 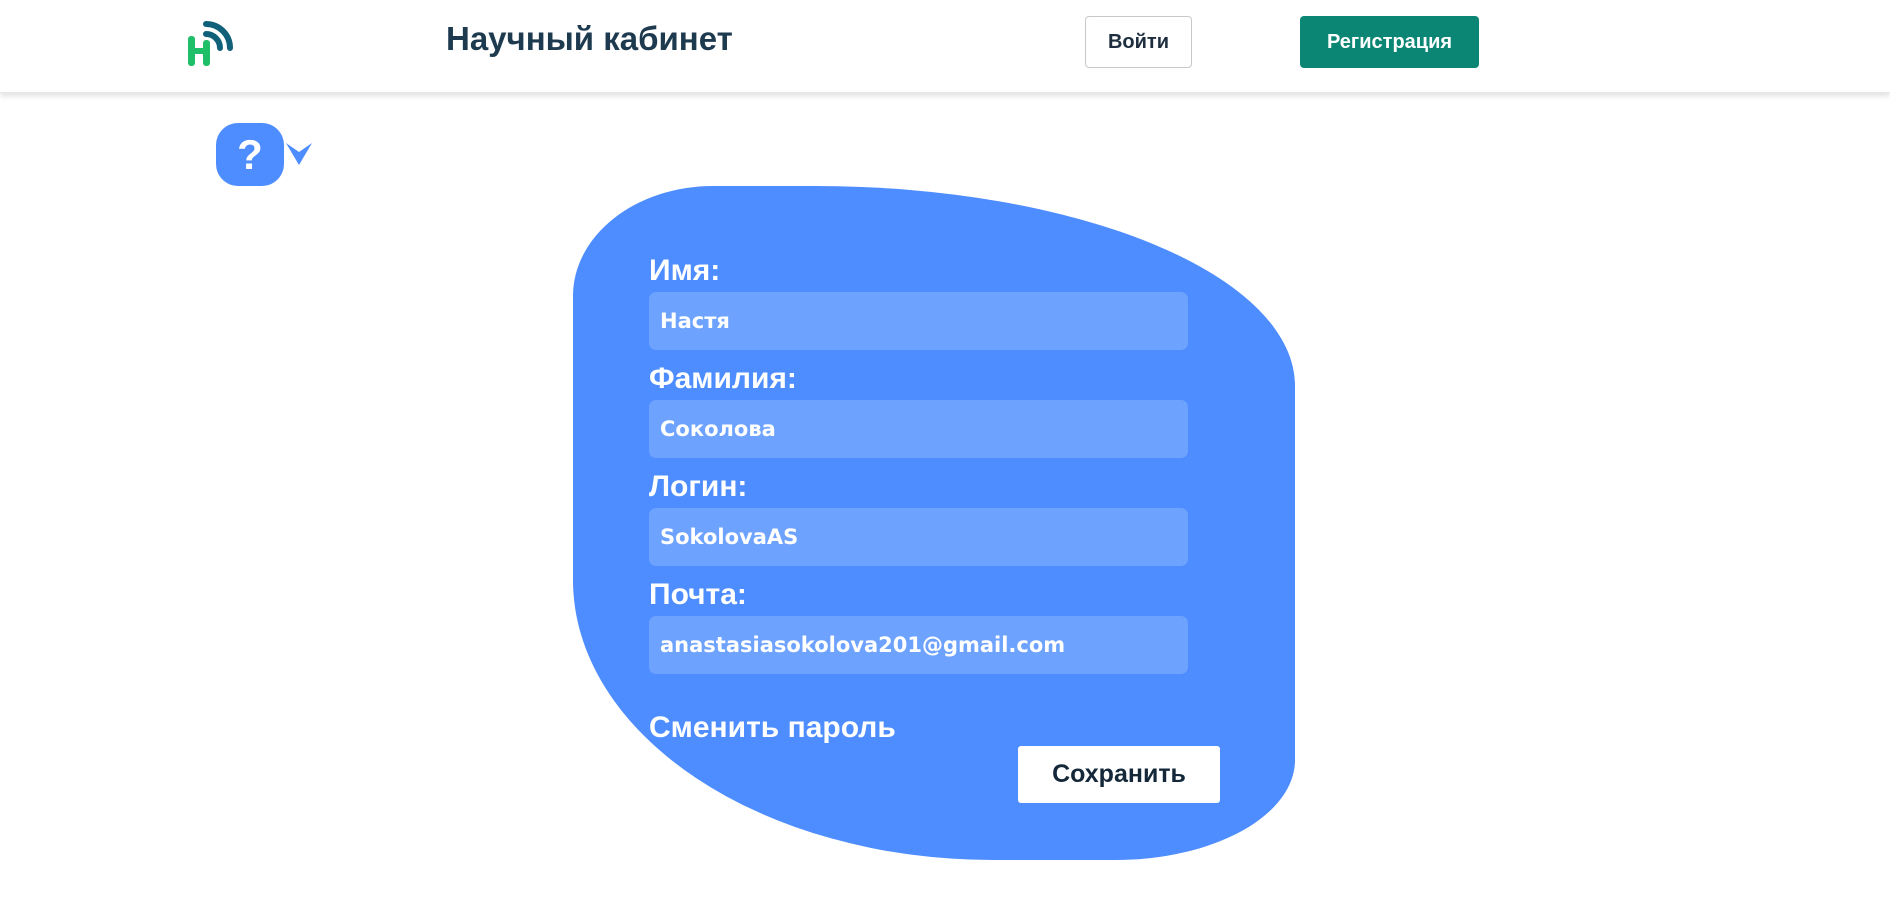 What do you see at coordinates (945, 46) in the screenshot?
I see `top-navbar: Научный кабинет Войти Регистрация` at bounding box center [945, 46].